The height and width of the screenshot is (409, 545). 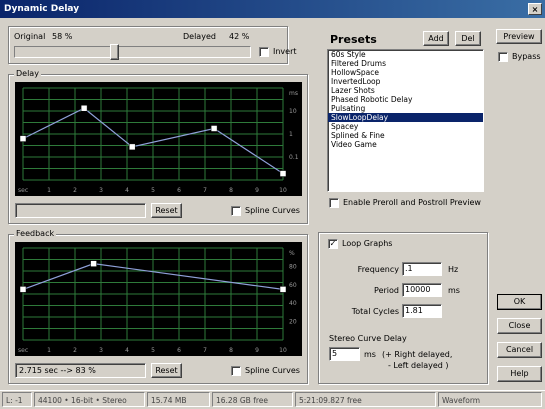 I want to click on preset-item: Lazer Shots, so click(x=405, y=90).